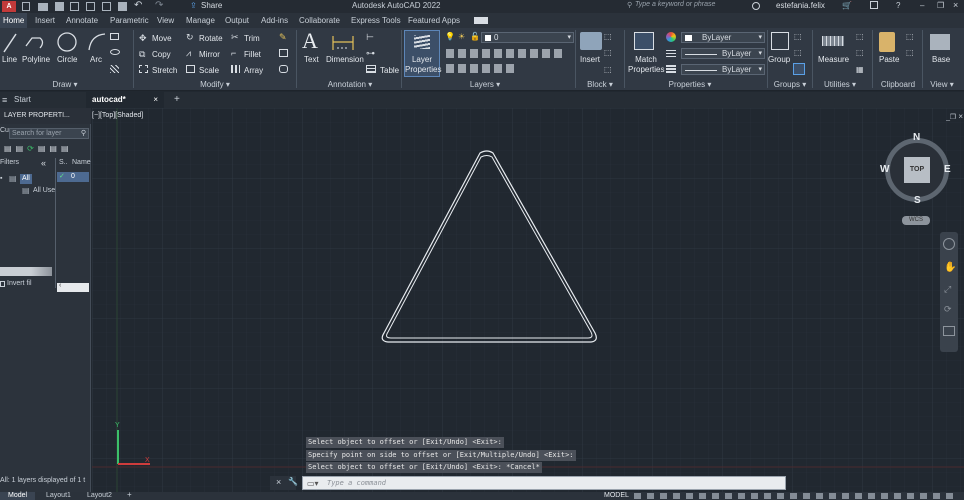 This screenshot has height=500, width=964. I want to click on layers-panel-label: Layers ▾, so click(485, 84).